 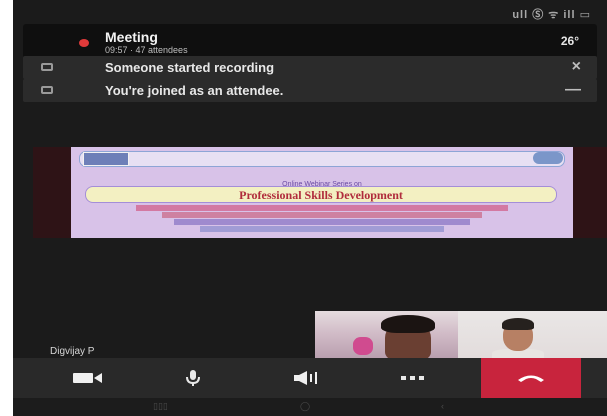 What do you see at coordinates (47, 67) in the screenshot?
I see `recording-icon` at bounding box center [47, 67].